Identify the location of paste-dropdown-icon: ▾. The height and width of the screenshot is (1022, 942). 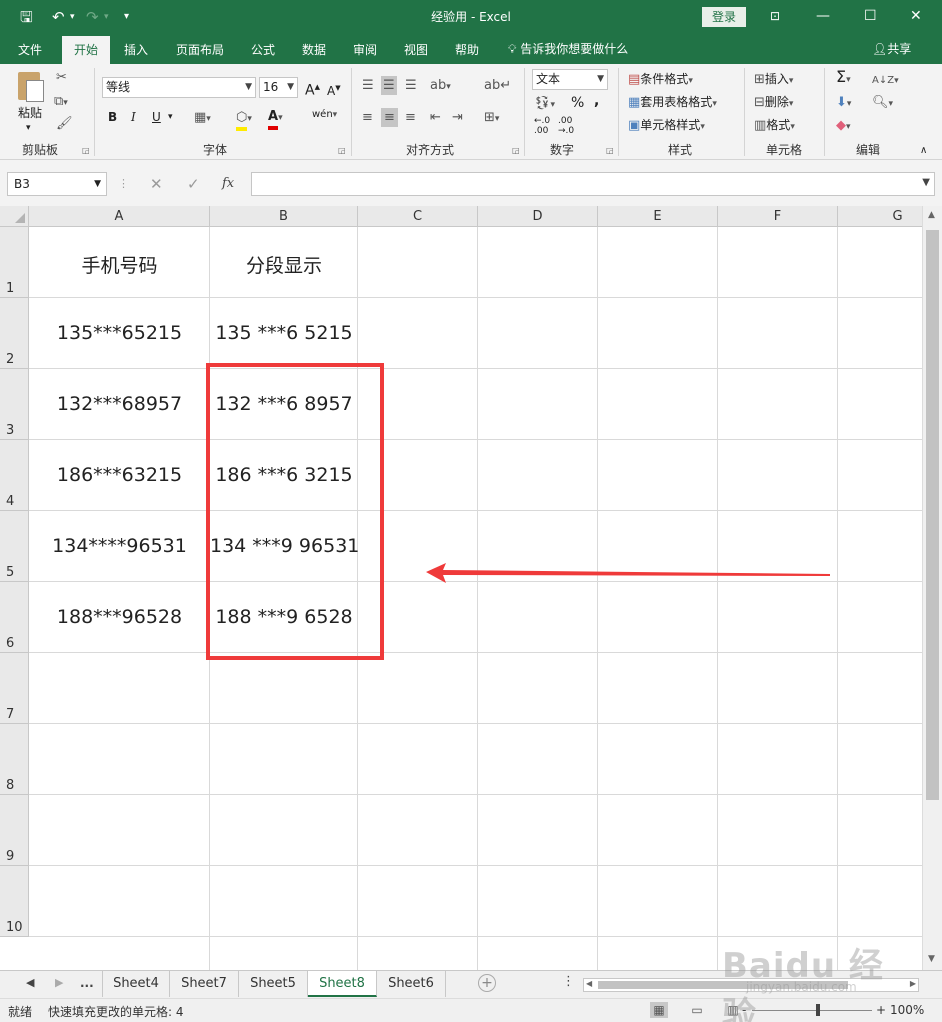
(28, 128).